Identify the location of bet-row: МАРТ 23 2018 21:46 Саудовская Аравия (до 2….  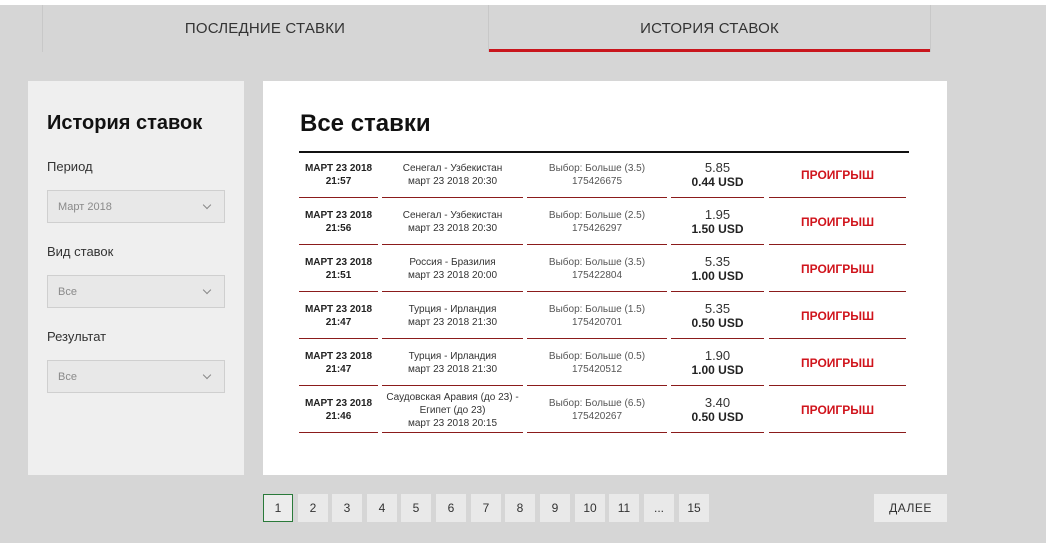
(602, 411).